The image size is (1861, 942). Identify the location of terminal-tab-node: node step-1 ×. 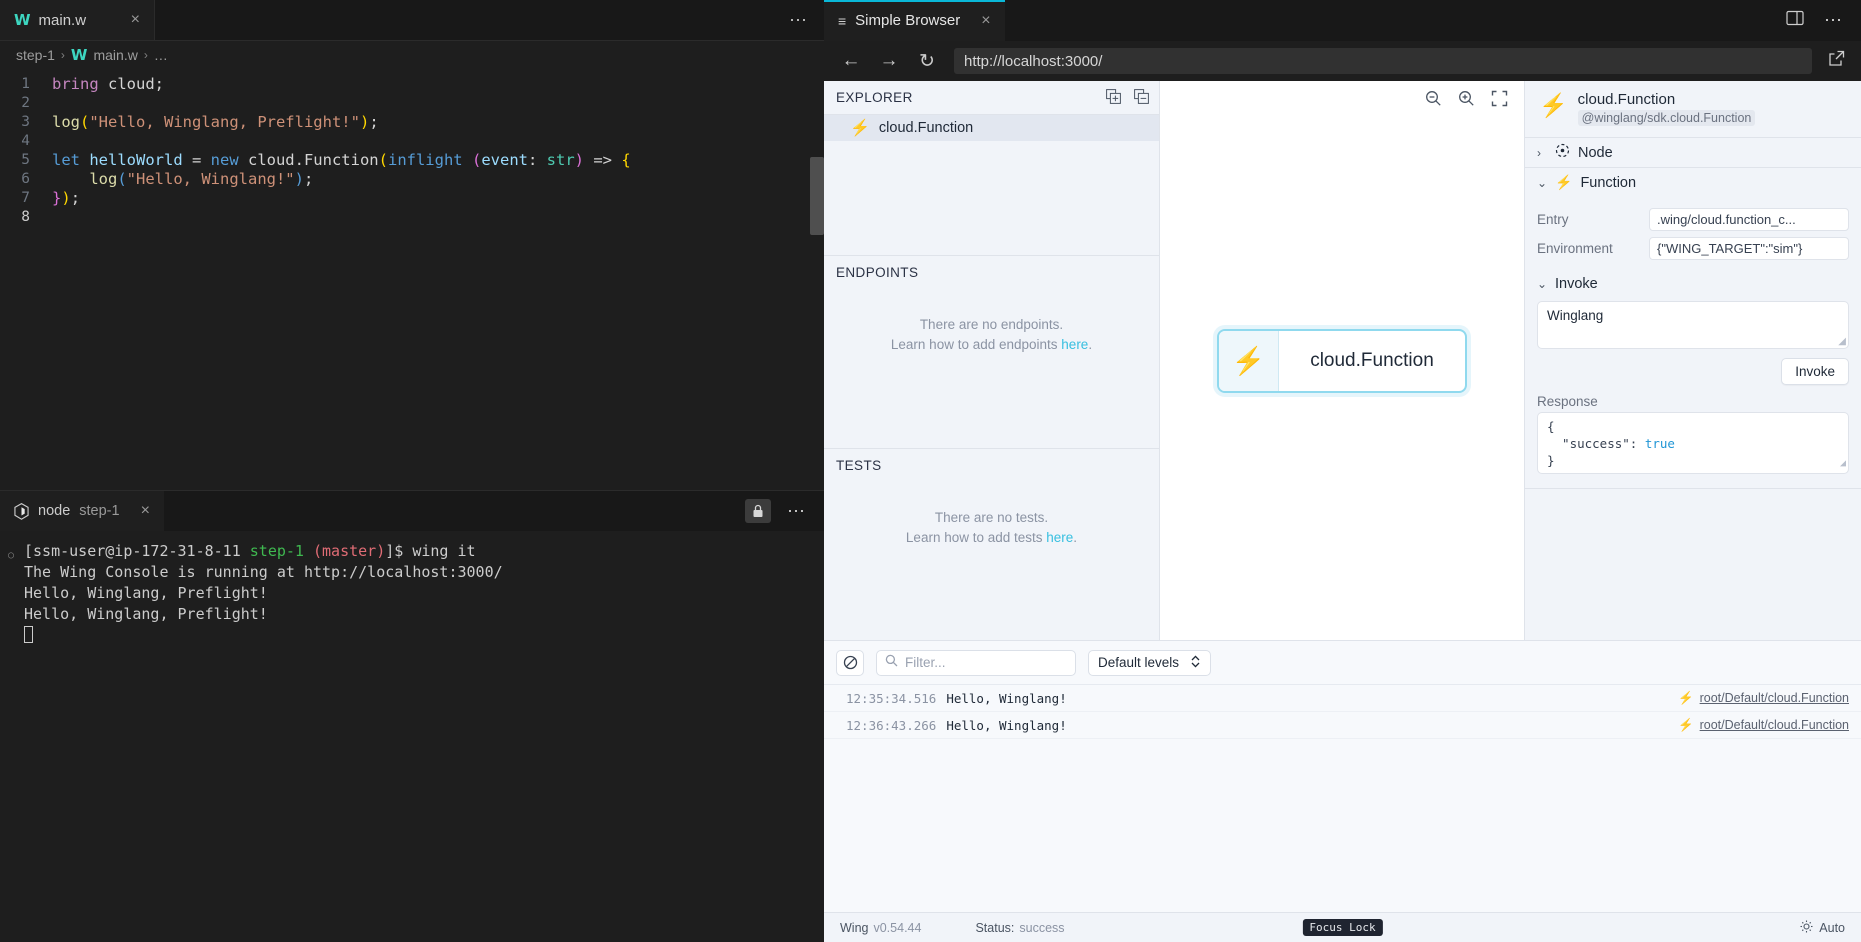
(82, 511).